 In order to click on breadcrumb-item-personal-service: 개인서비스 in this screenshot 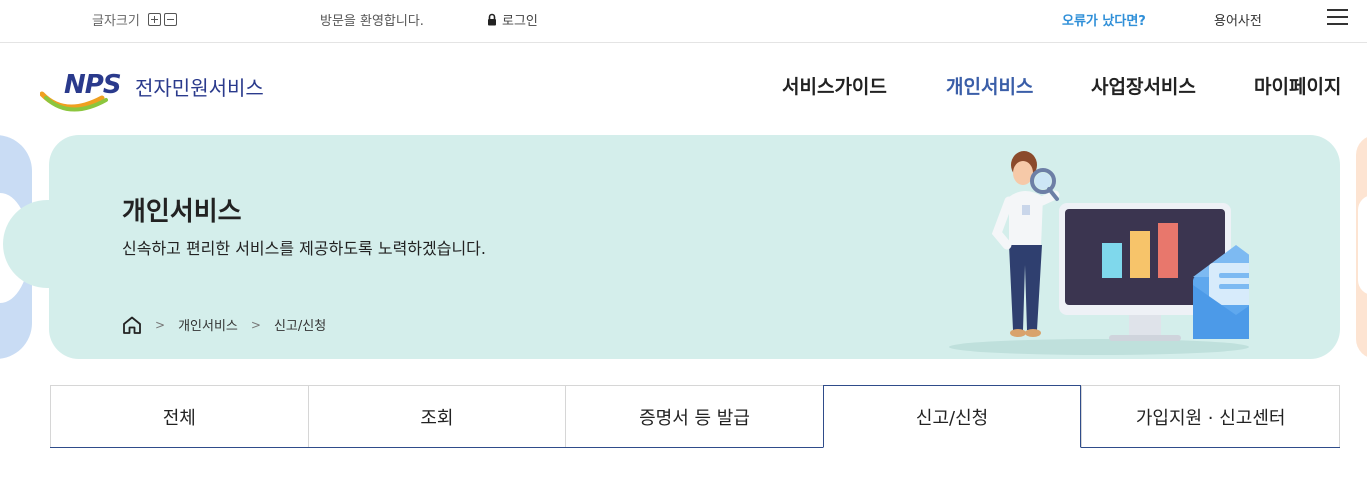, I will do `click(208, 324)`.